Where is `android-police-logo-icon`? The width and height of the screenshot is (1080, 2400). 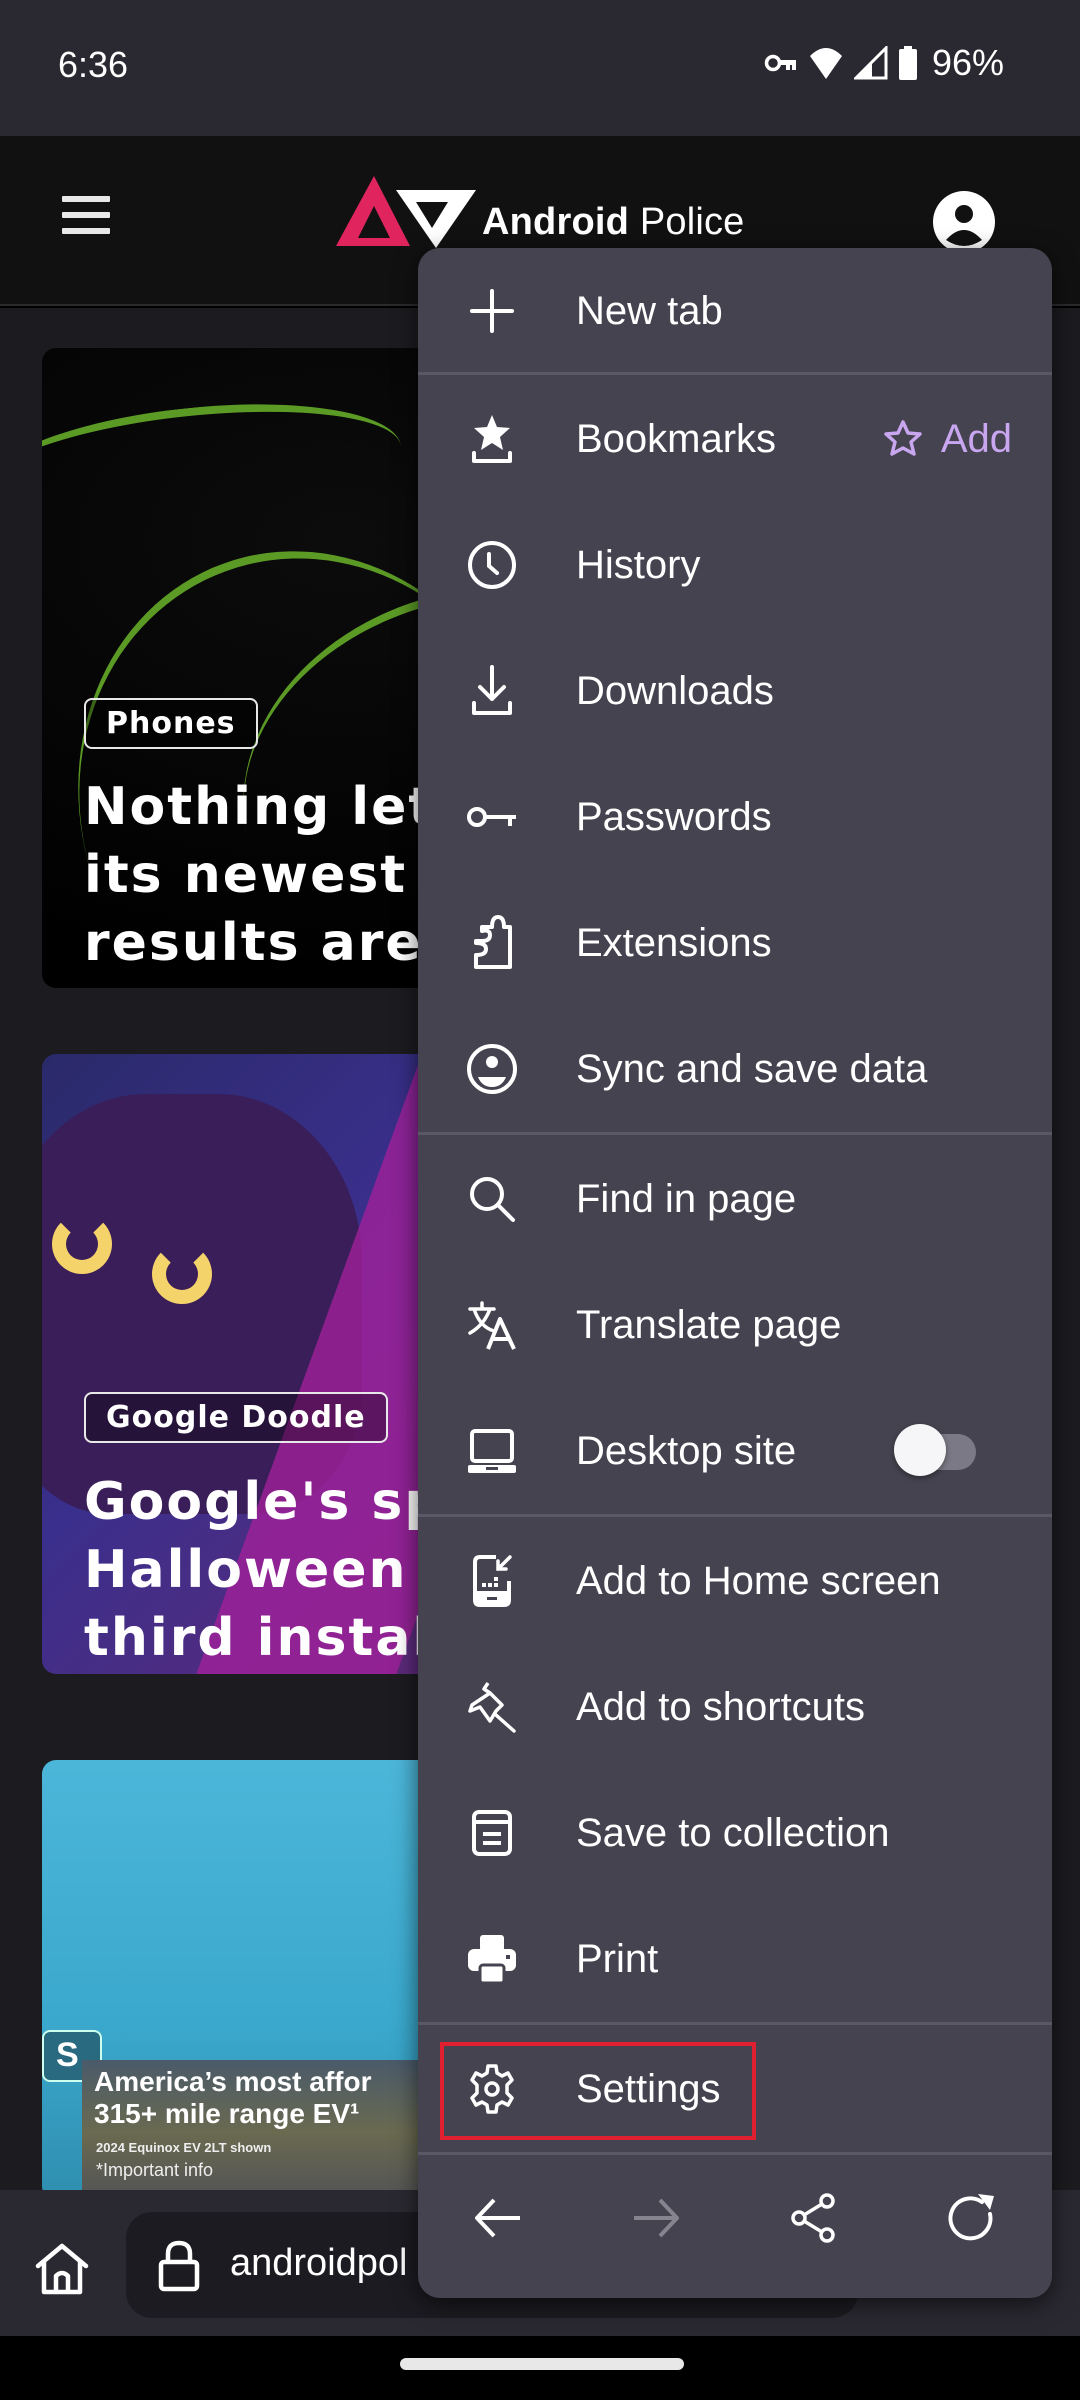 android-police-logo-icon is located at coordinates (406, 212).